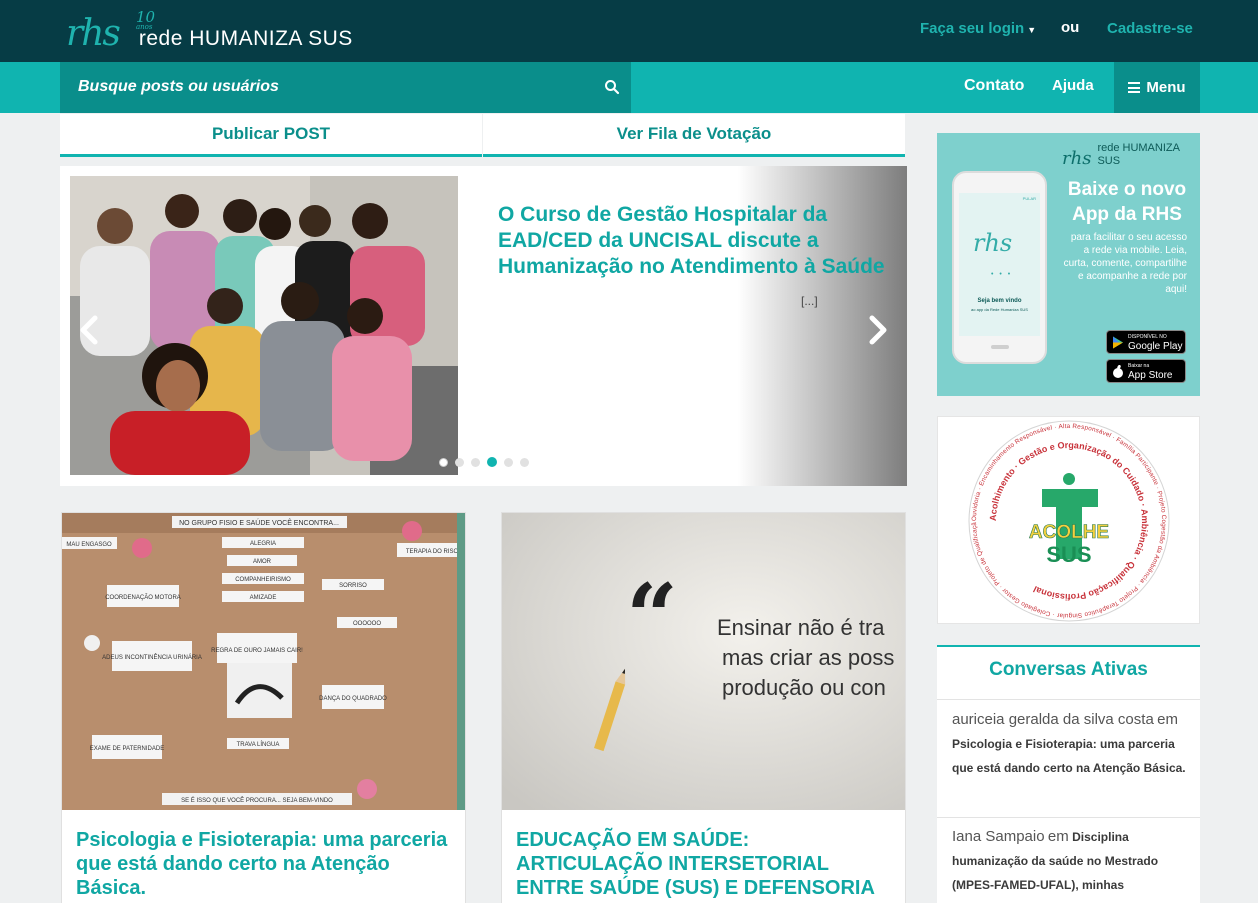 This screenshot has height=903, width=1258. What do you see at coordinates (1002, 274) in the screenshot?
I see `phone-page-dots: • • •` at bounding box center [1002, 274].